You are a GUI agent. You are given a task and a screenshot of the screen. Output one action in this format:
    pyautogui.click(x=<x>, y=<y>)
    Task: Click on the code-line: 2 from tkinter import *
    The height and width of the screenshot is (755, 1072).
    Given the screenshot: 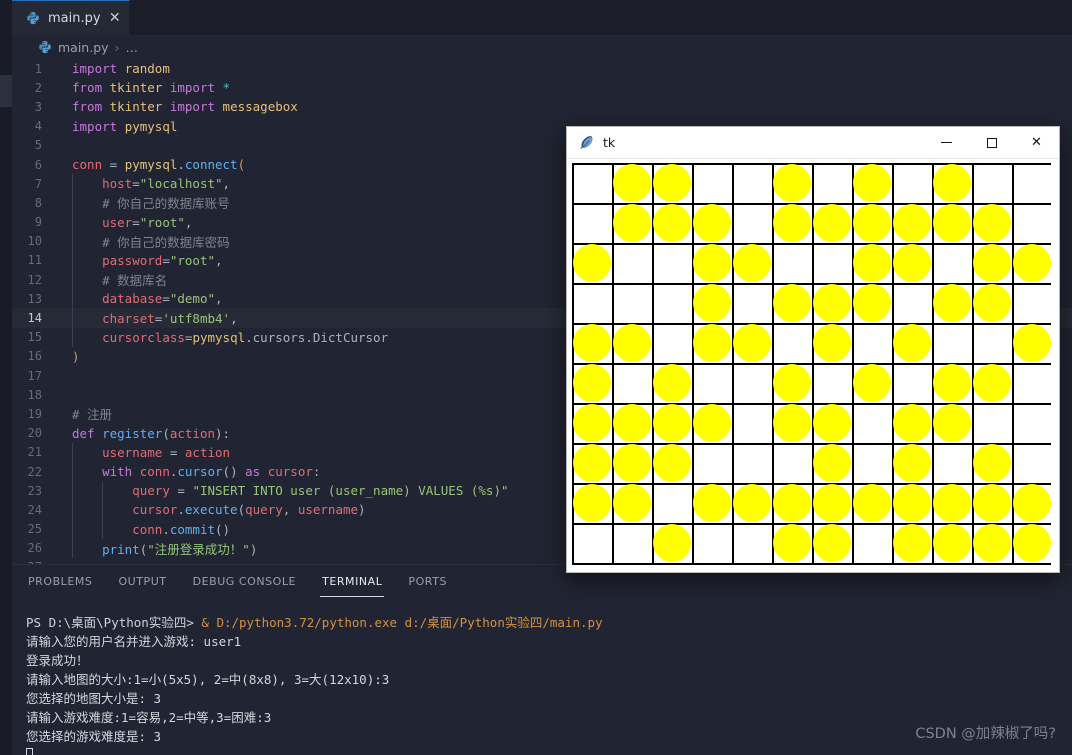 What is the action you would take?
    pyautogui.click(x=542, y=87)
    